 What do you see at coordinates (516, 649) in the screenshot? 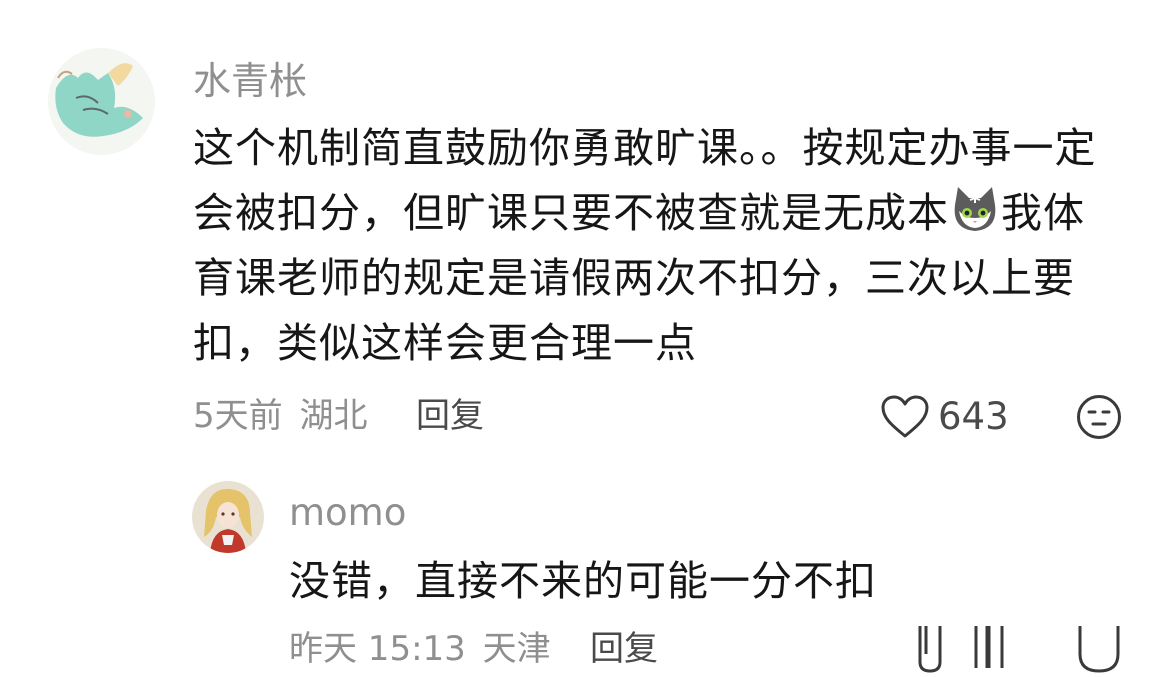
I see `reply-location: 天津` at bounding box center [516, 649].